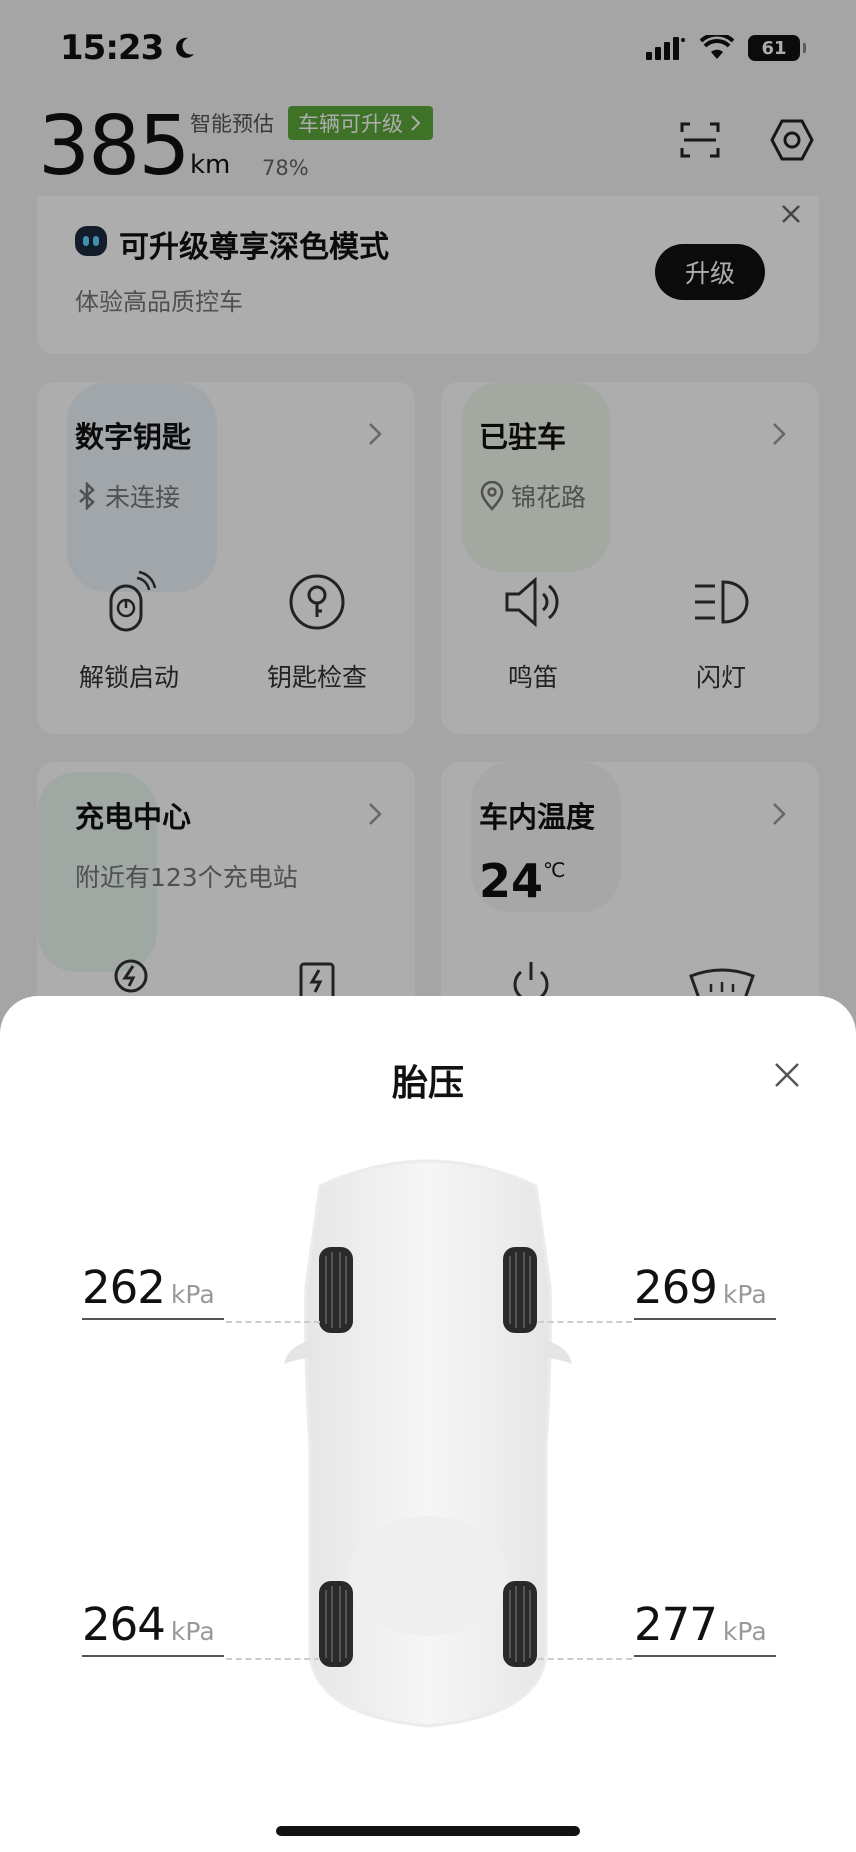 This screenshot has height=1852, width=856. Describe the element at coordinates (124, 1287) in the screenshot. I see `pressure-value: 262` at that location.